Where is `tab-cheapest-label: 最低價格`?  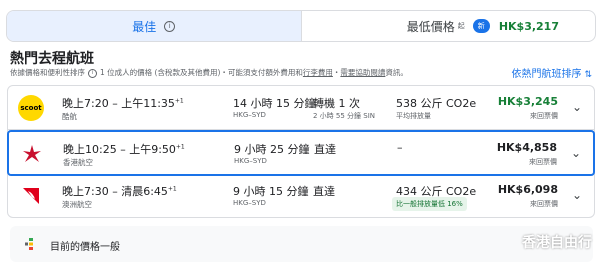
tab-cheapest-label: 最低價格 is located at coordinates (430, 26).